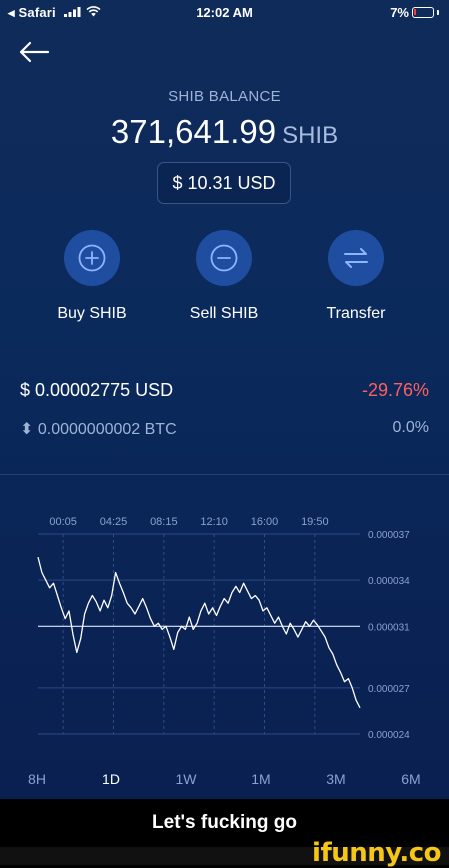 This screenshot has width=449, height=868. I want to click on battery-status: 7%, so click(414, 12).